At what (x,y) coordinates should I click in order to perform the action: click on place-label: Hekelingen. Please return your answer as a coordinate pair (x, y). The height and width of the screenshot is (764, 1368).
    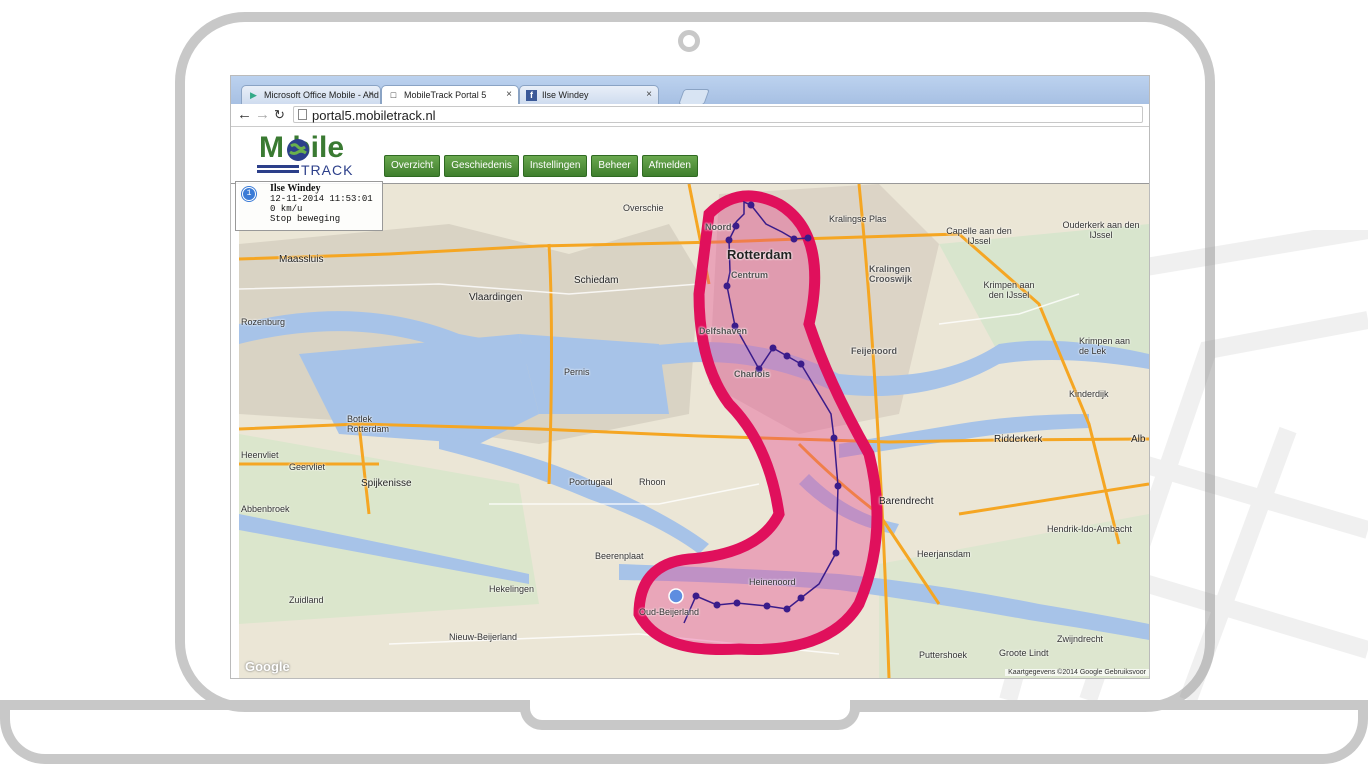
    Looking at the image, I should click on (512, 589).